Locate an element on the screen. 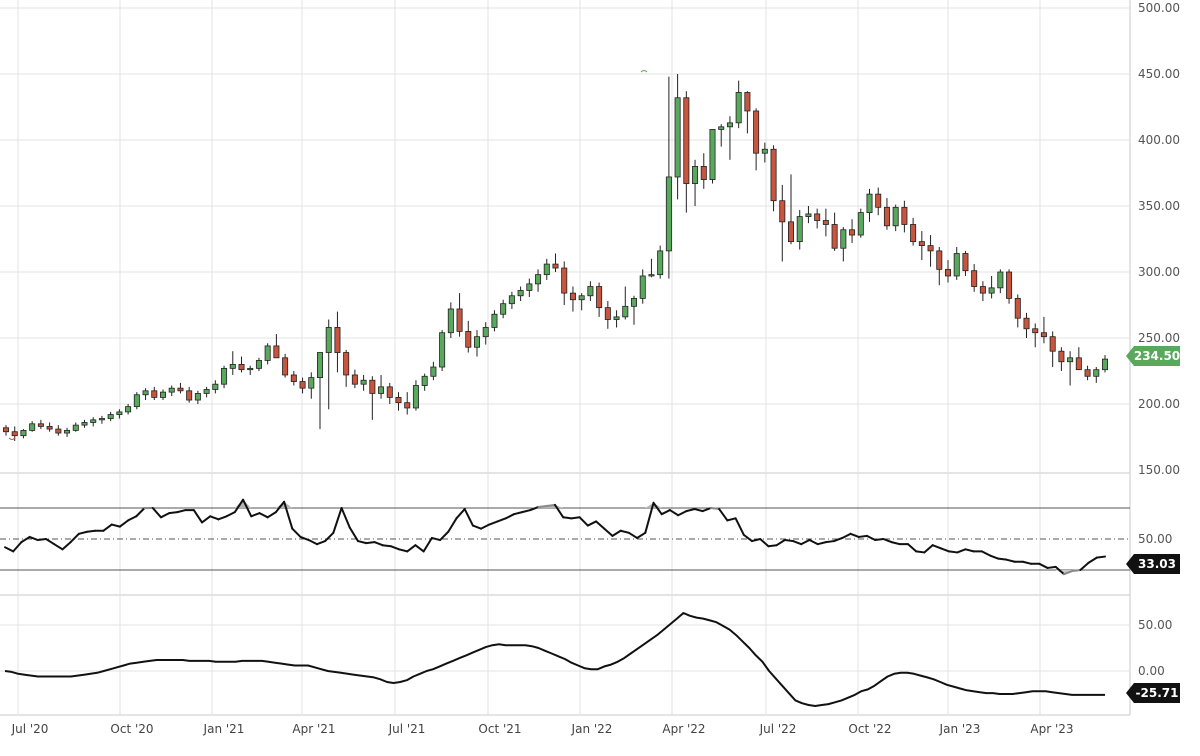  oscillator-last-value-tag-text: 33.03 is located at coordinates (1157, 564).